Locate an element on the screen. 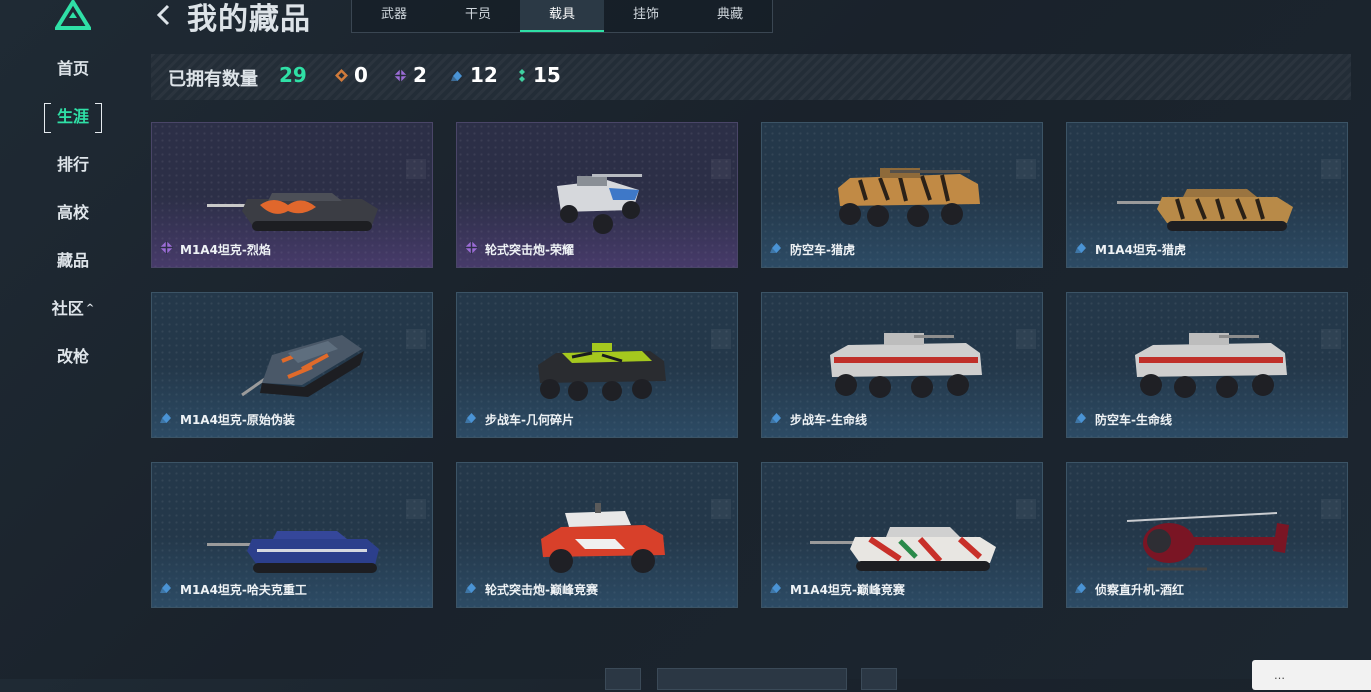 The image size is (1371, 692). vehicle-card: 轮式突击炮-巅峰竞赛 is located at coordinates (597, 535).